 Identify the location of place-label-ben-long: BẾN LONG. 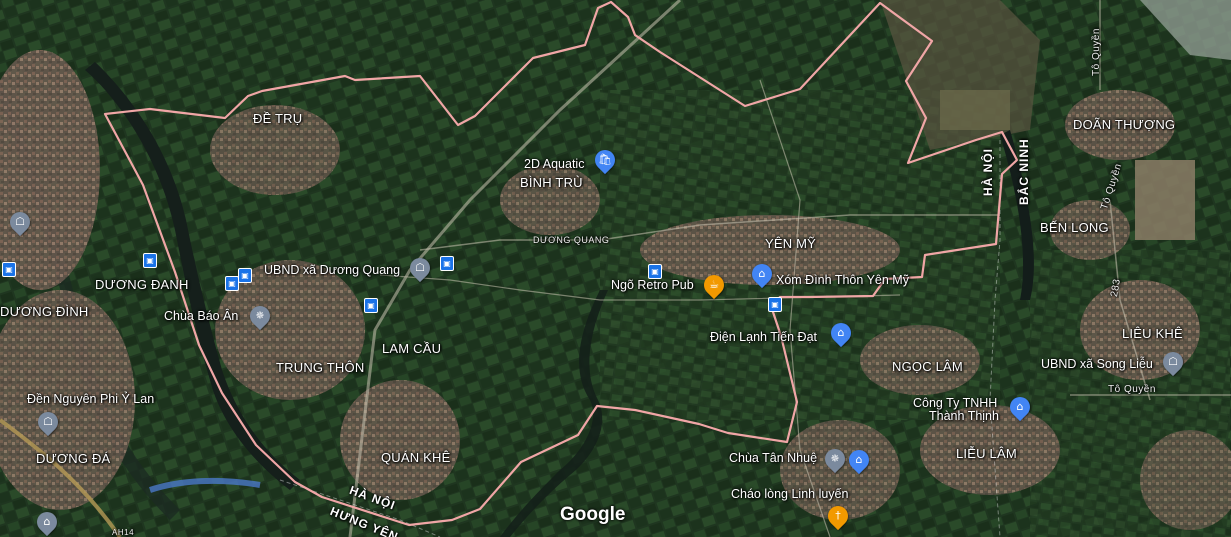
(1074, 227).